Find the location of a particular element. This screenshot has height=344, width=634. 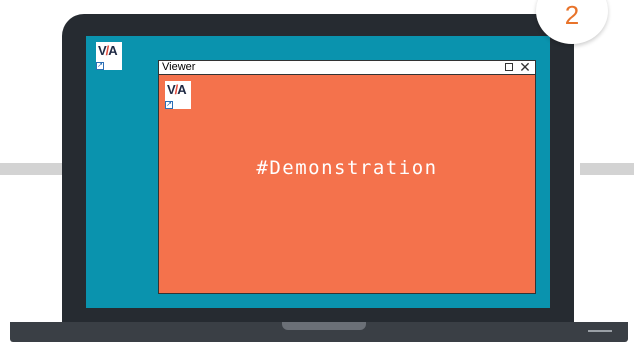

laptop-base is located at coordinates (319, 332).